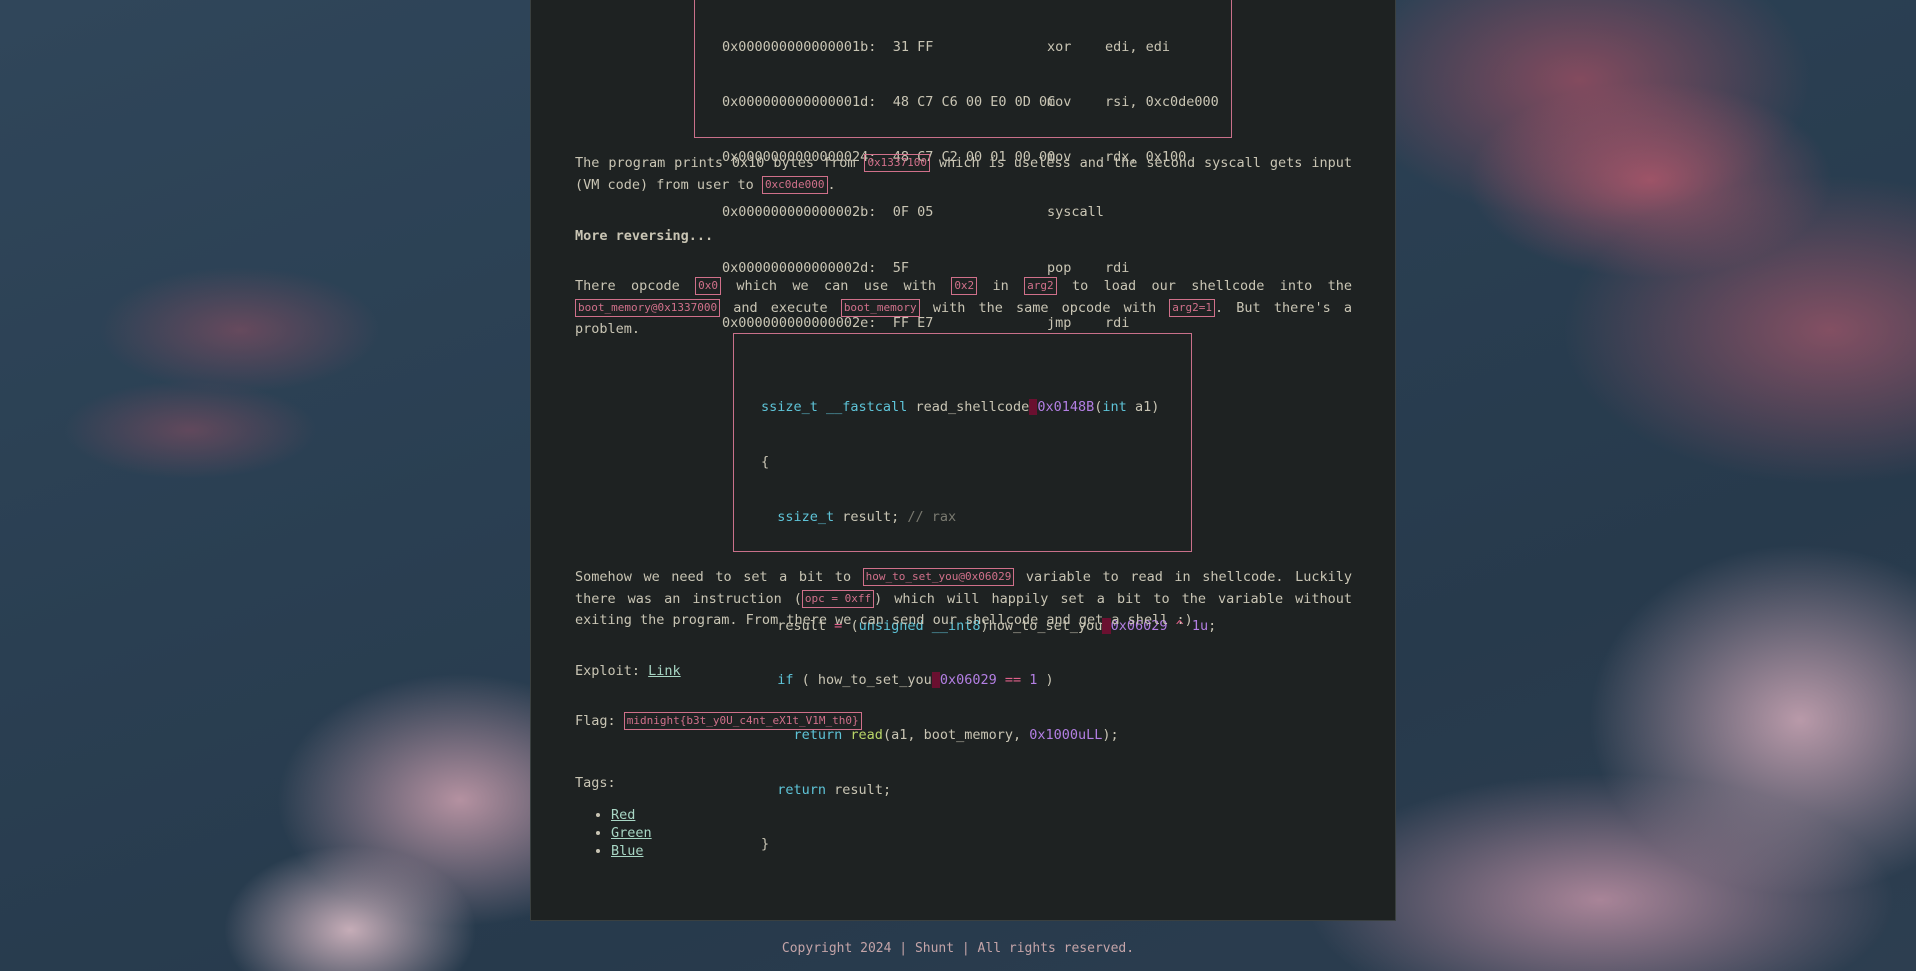 The image size is (1916, 971). Describe the element at coordinates (708, 286) in the screenshot. I see `inline-code: 0x0` at that location.